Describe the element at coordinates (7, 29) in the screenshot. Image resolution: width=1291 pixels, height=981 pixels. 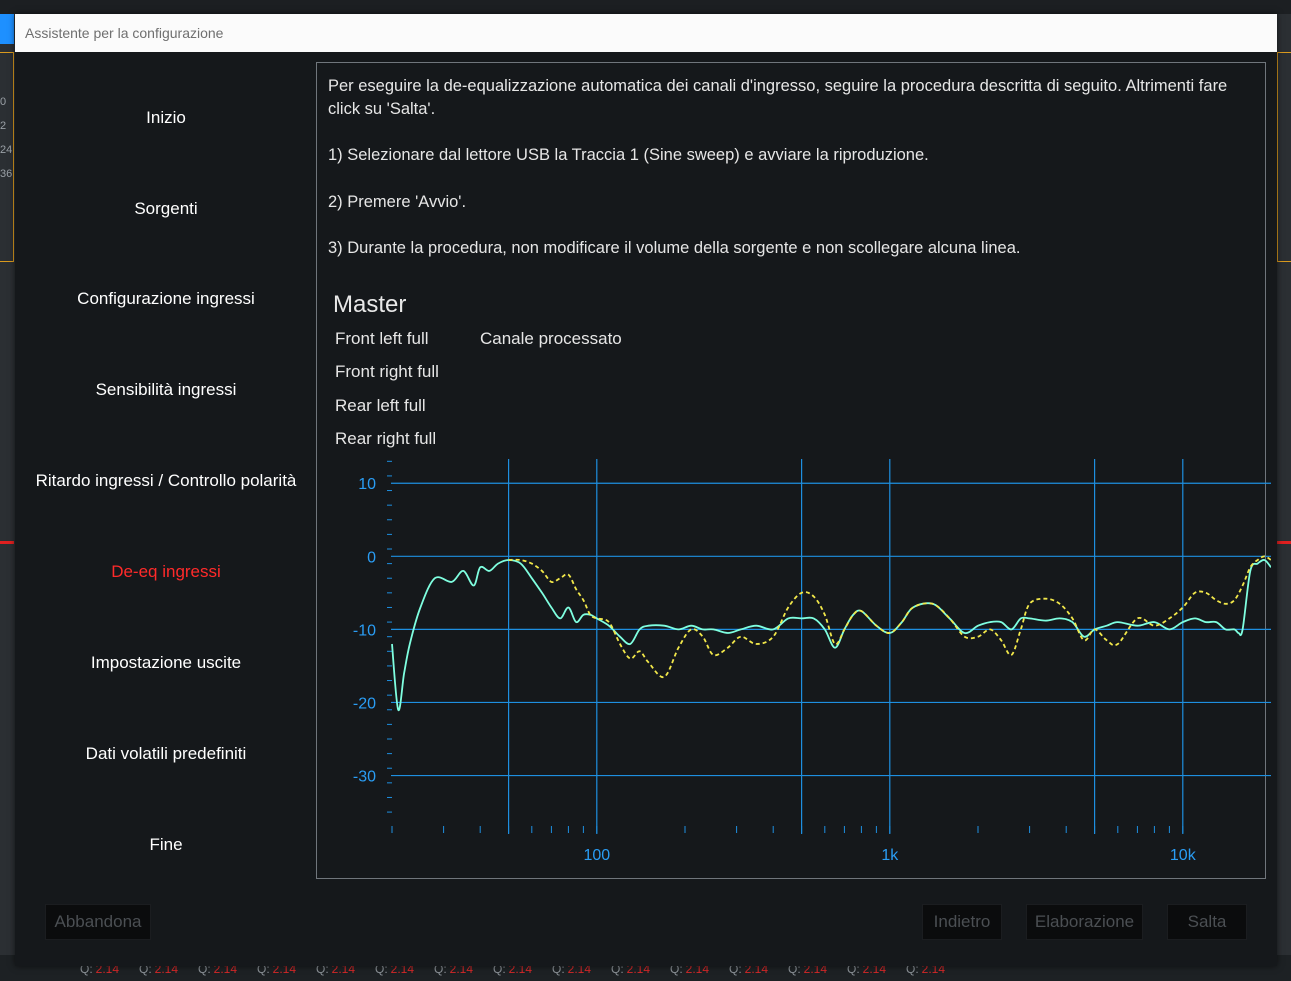
I see `background-accent` at that location.